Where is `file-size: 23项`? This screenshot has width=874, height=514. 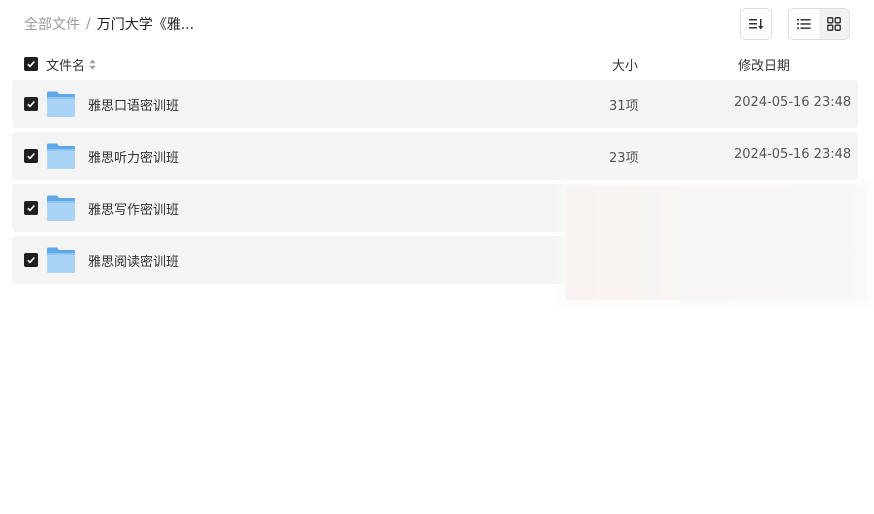 file-size: 23项 is located at coordinates (624, 158).